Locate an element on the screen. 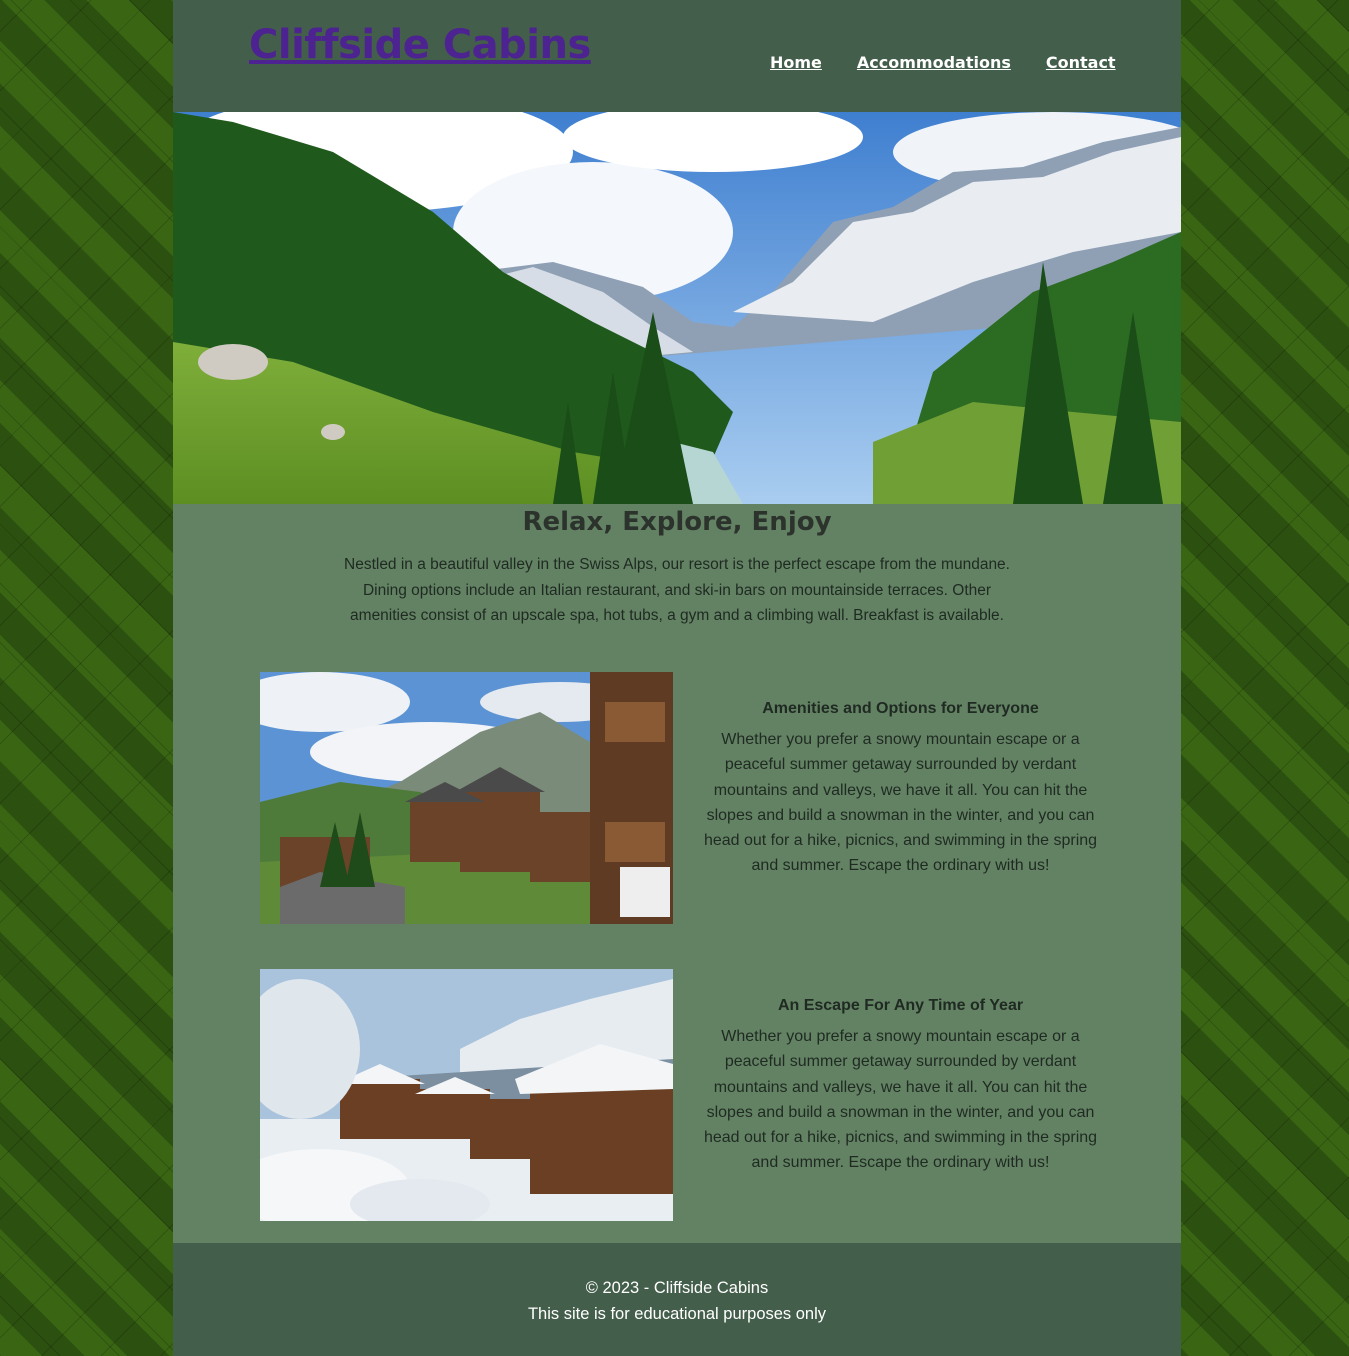 The height and width of the screenshot is (1356, 1349). nav-accommodations: Accommodations is located at coordinates (934, 62).